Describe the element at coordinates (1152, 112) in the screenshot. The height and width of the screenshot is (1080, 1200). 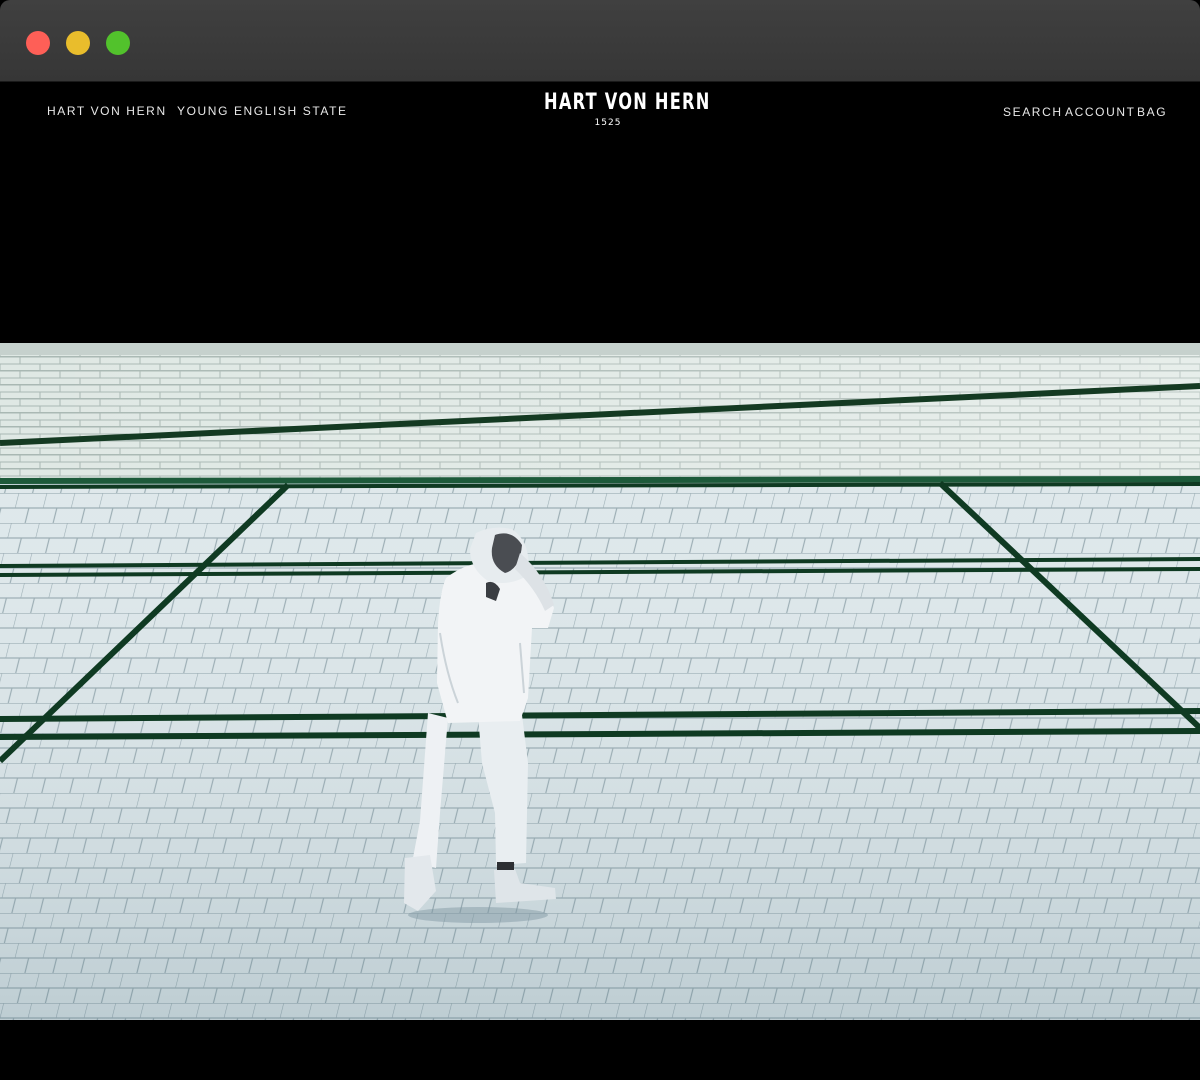
I see `bag-link: BAG` at that location.